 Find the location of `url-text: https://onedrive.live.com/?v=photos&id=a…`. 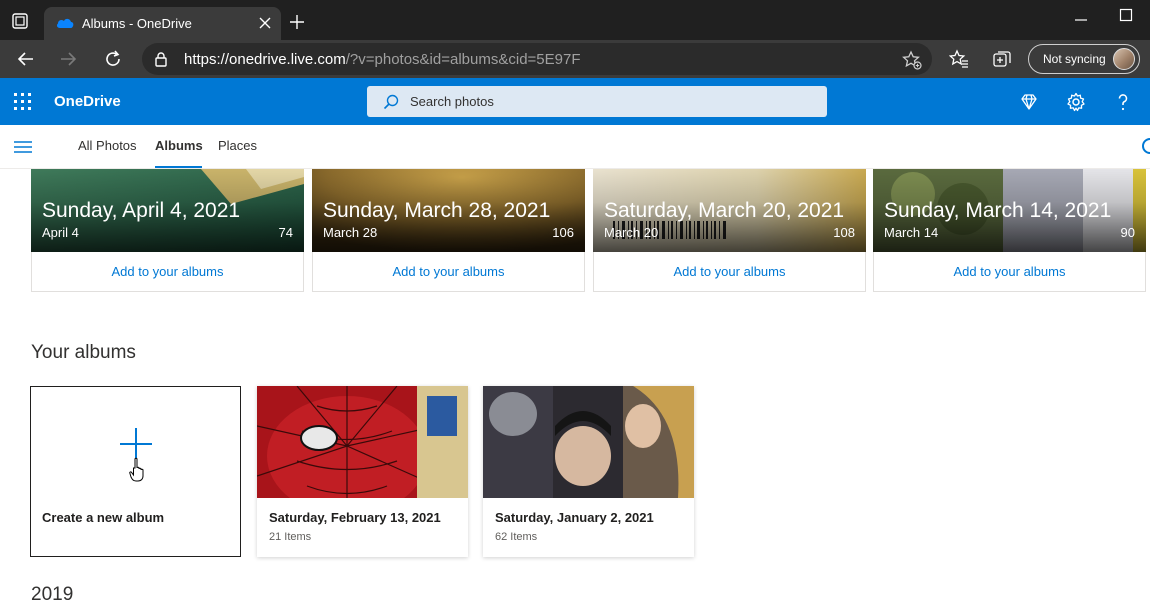

url-text: https://onedrive.live.com/?v=photos&id=a… is located at coordinates (382, 59).